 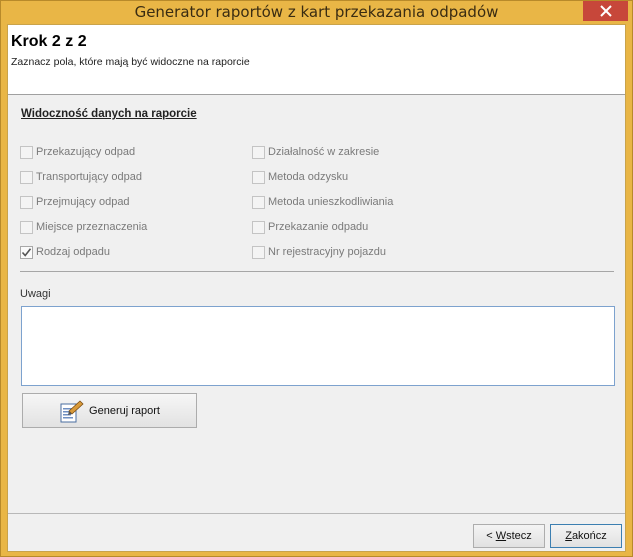 I want to click on checkbox-nr-rejestracyjny-pojazdu: Nr rejestracyjny pojazdu, so click(x=319, y=252).